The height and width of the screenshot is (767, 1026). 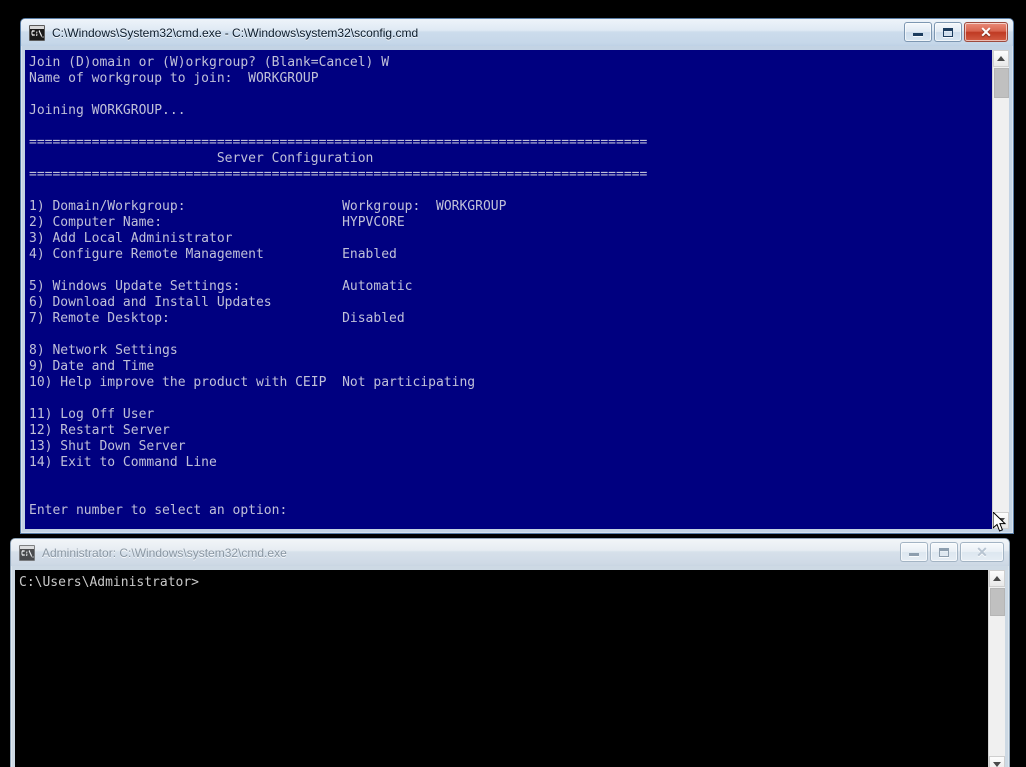 I want to click on sconfig-scrollbar, so click(x=1000, y=289).